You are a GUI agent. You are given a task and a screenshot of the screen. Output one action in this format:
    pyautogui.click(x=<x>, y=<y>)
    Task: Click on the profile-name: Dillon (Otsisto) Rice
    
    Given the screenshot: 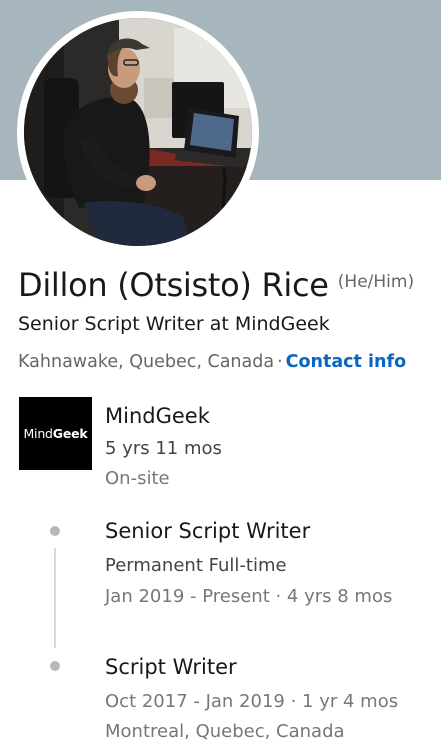 What is the action you would take?
    pyautogui.click(x=173, y=285)
    